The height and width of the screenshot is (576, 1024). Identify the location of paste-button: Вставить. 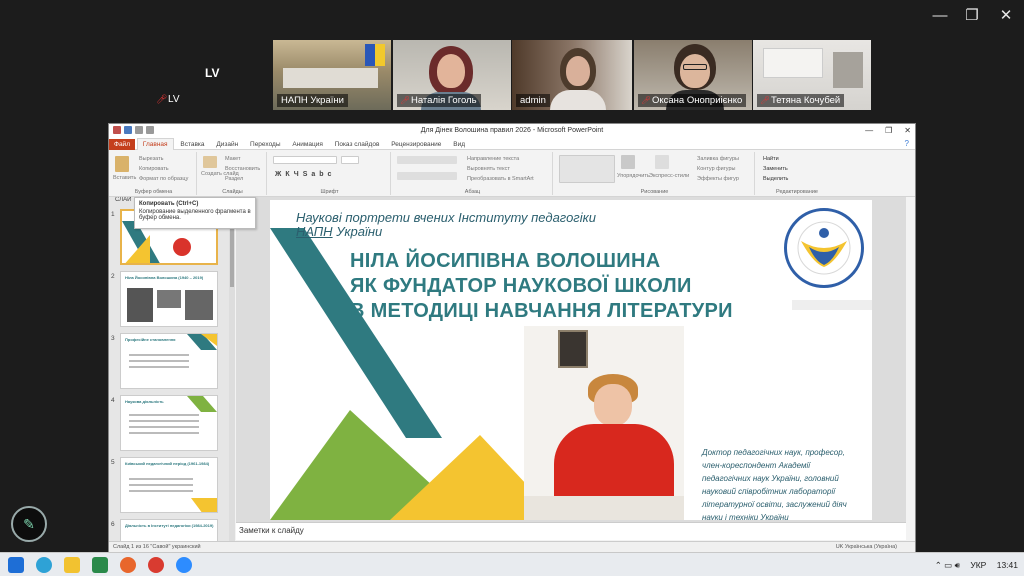
(124, 178).